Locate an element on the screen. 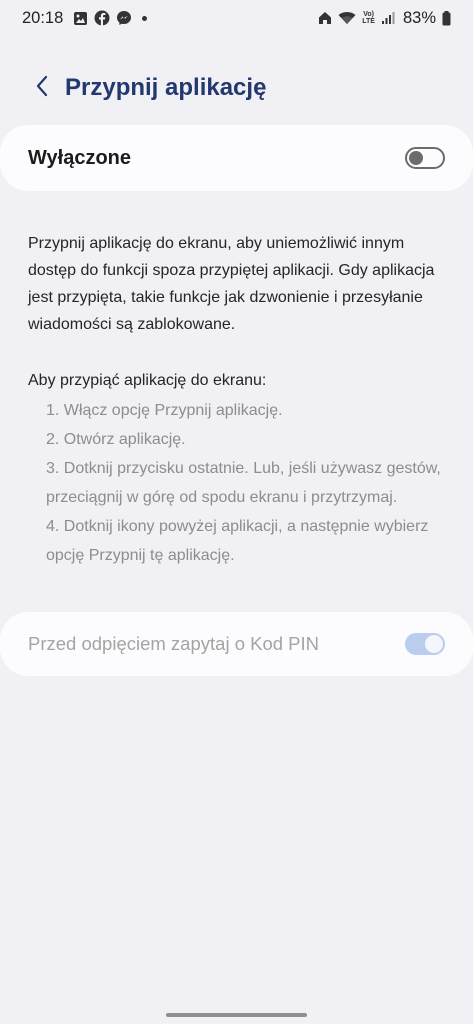  pin-option-switch is located at coordinates (425, 644).